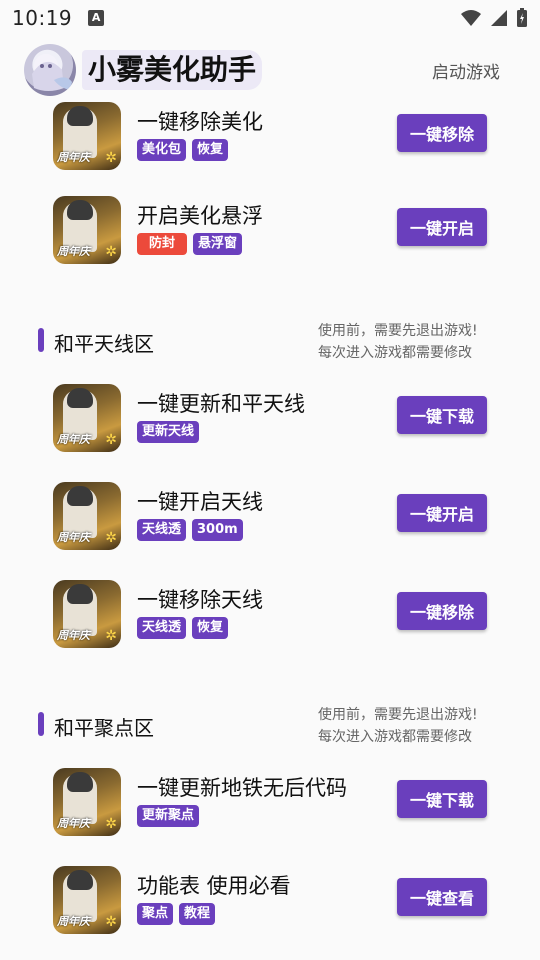 The image size is (540, 960). What do you see at coordinates (270, 138) in the screenshot?
I see `list-item: 周年庆 ✲ 一键移除美化 美化包 恢复 一键移除` at bounding box center [270, 138].